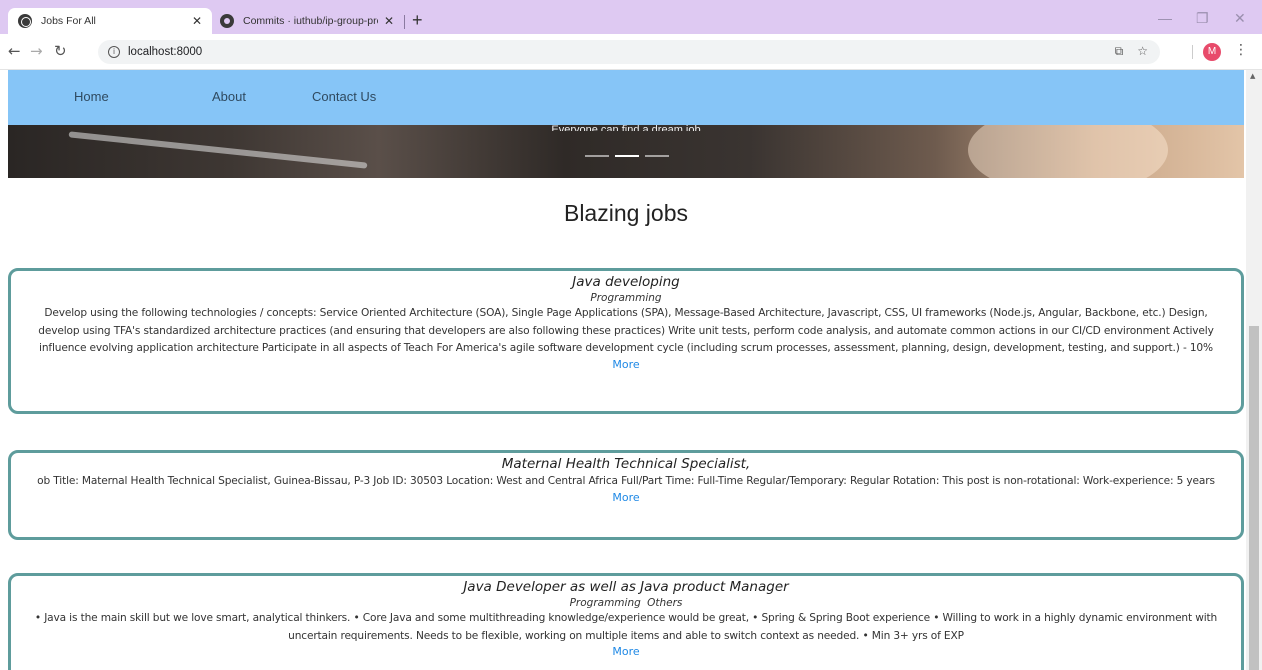  Describe the element at coordinates (14, 51) in the screenshot. I see `back-arrow-icon: ←` at that location.